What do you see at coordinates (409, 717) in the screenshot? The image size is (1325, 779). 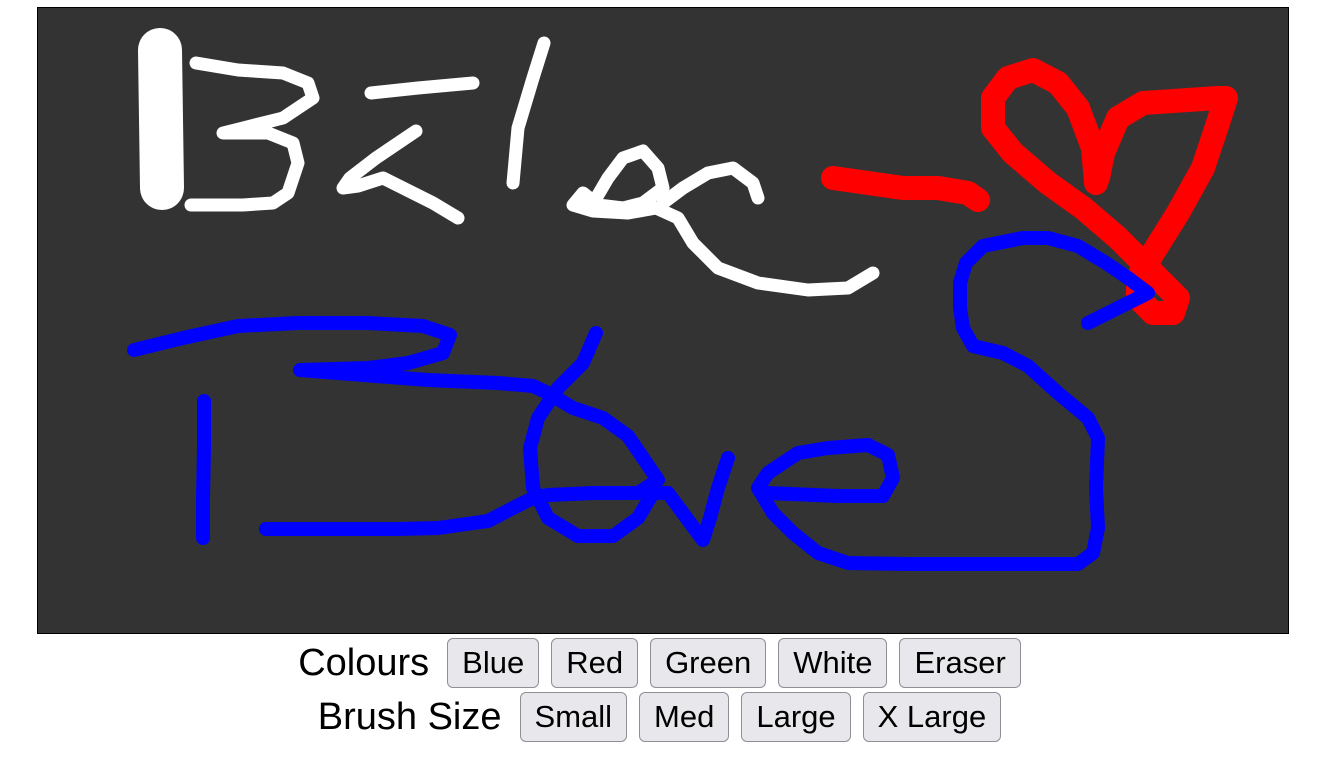 I see `brush-size-label: Brush Size` at bounding box center [409, 717].